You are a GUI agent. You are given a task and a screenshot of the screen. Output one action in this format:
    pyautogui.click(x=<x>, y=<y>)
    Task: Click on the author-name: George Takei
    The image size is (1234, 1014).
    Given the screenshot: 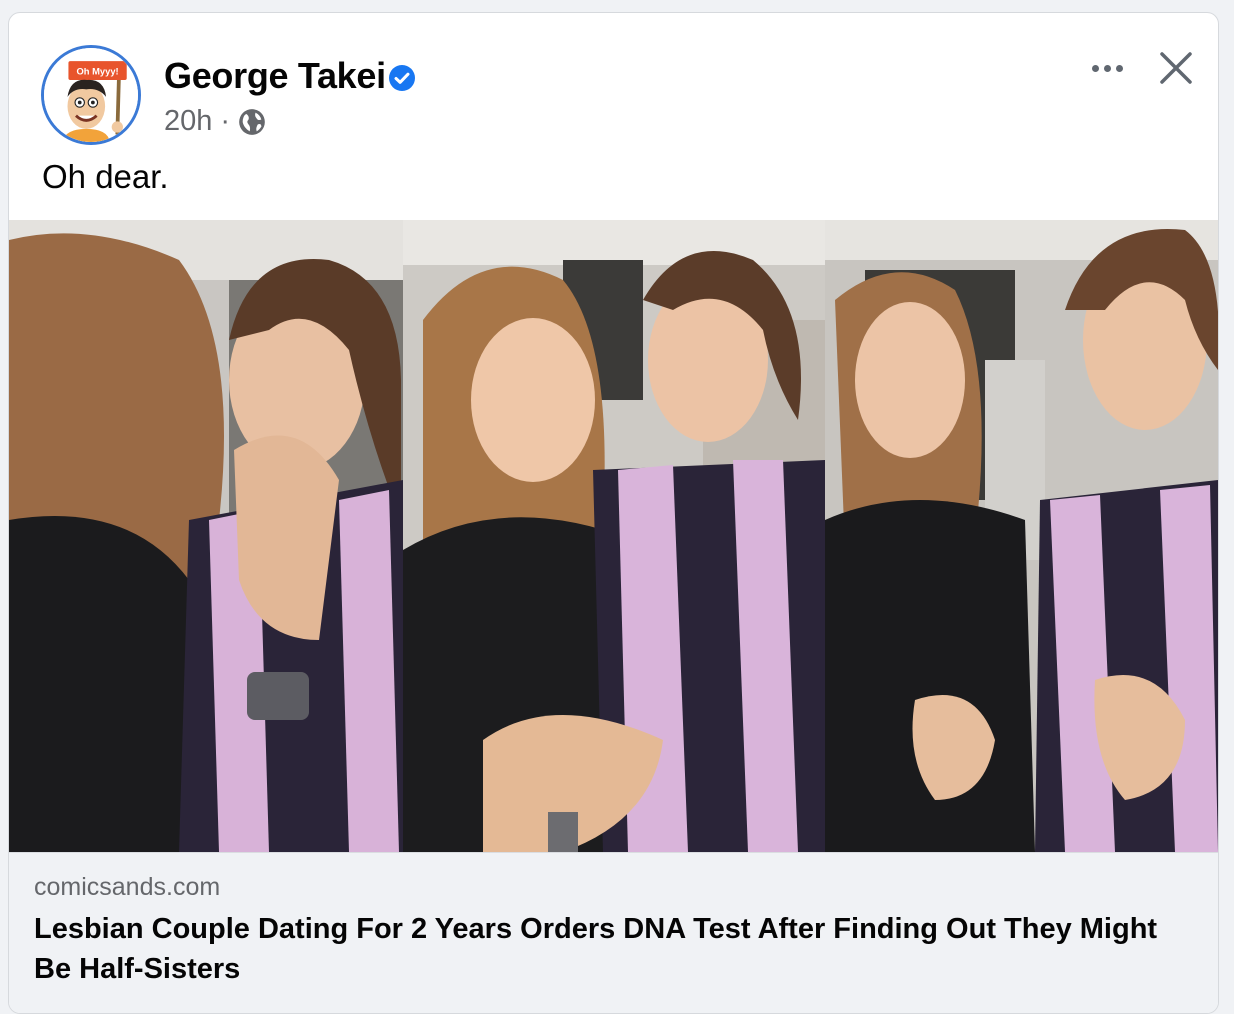 What is the action you would take?
    pyautogui.click(x=275, y=76)
    